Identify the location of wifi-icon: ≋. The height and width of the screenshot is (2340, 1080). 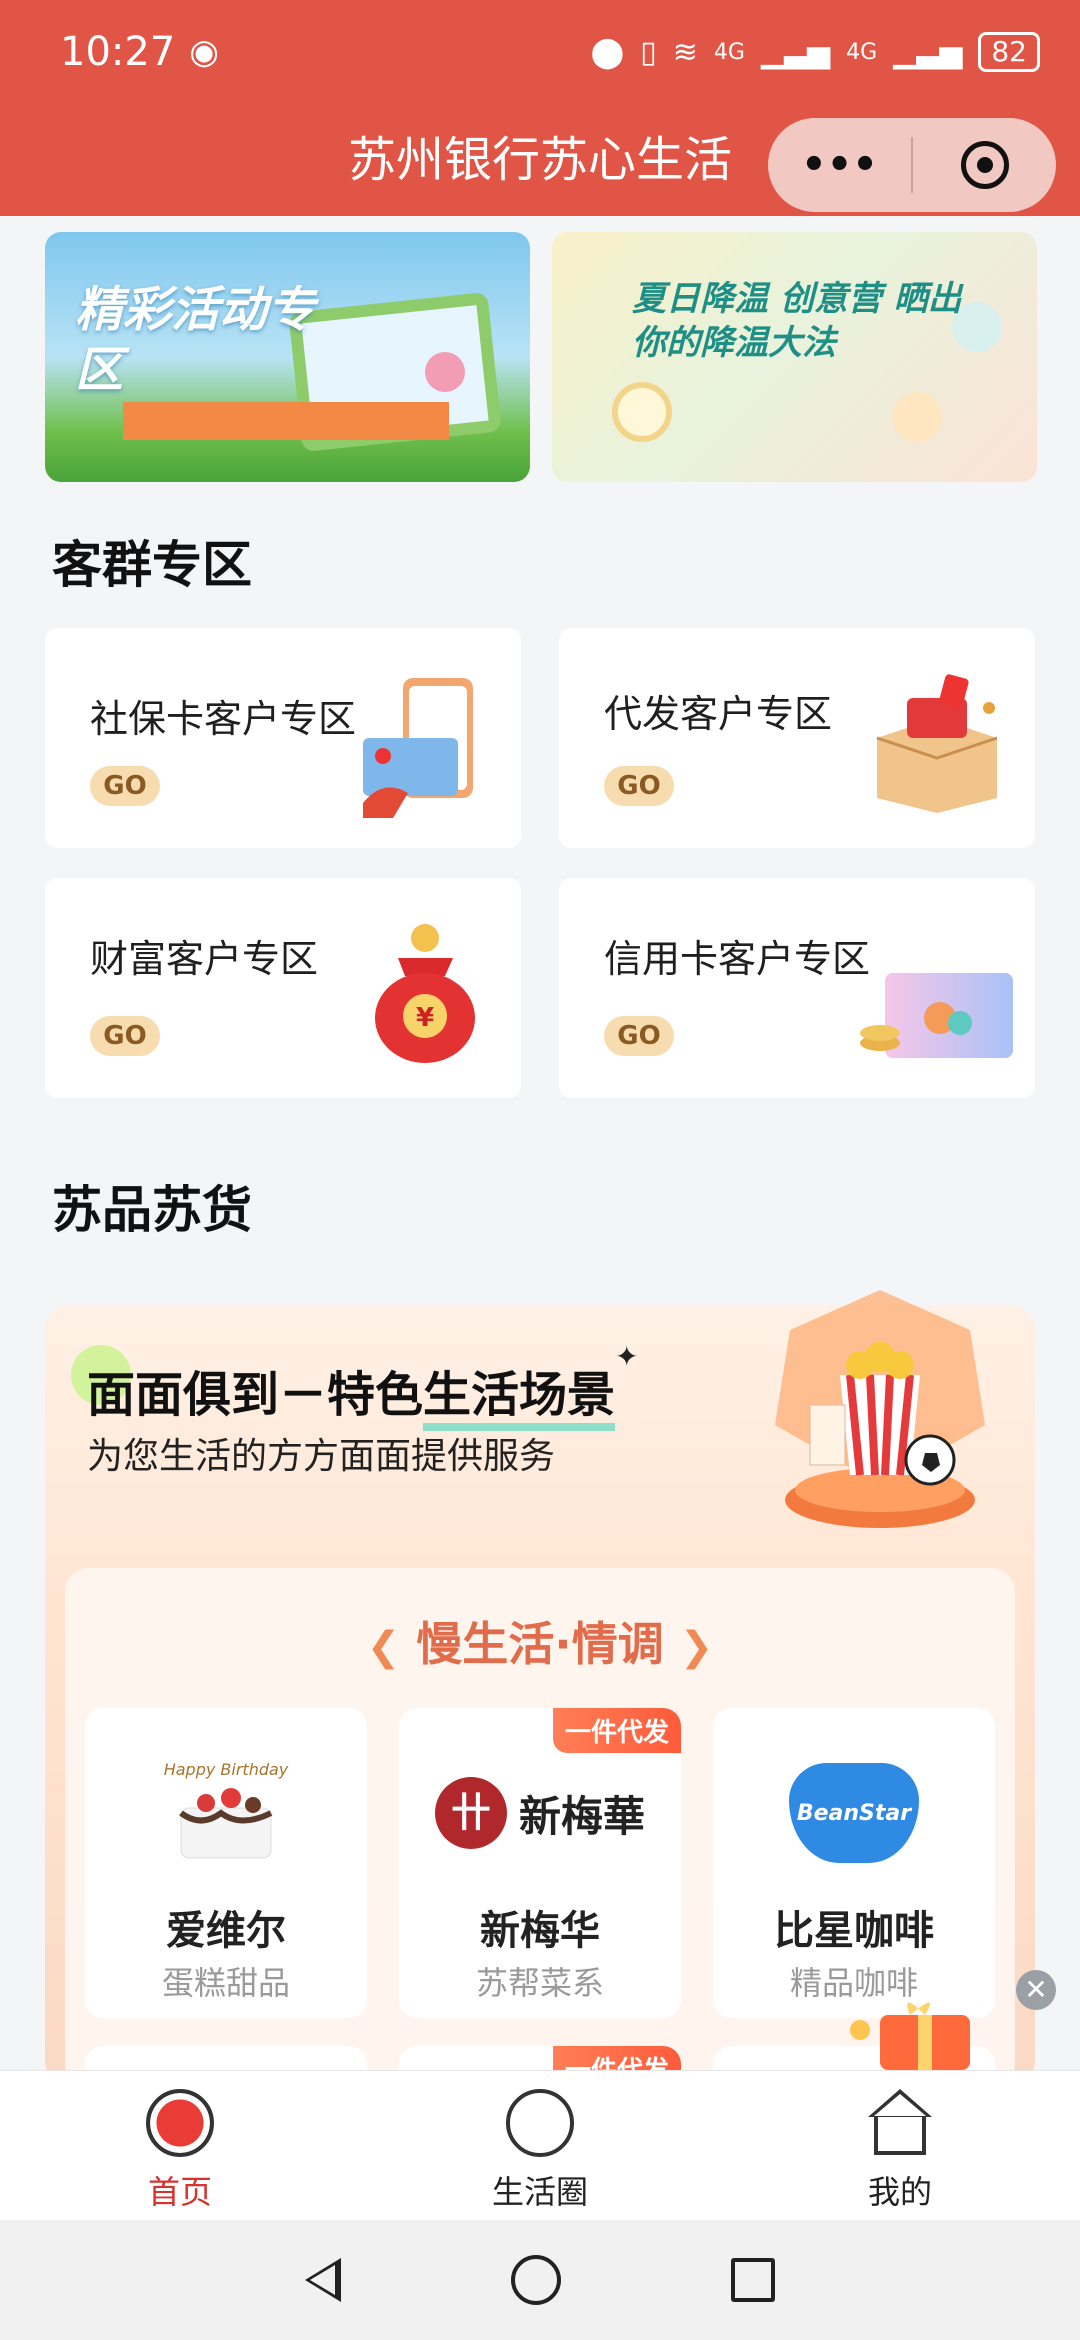
(685, 52).